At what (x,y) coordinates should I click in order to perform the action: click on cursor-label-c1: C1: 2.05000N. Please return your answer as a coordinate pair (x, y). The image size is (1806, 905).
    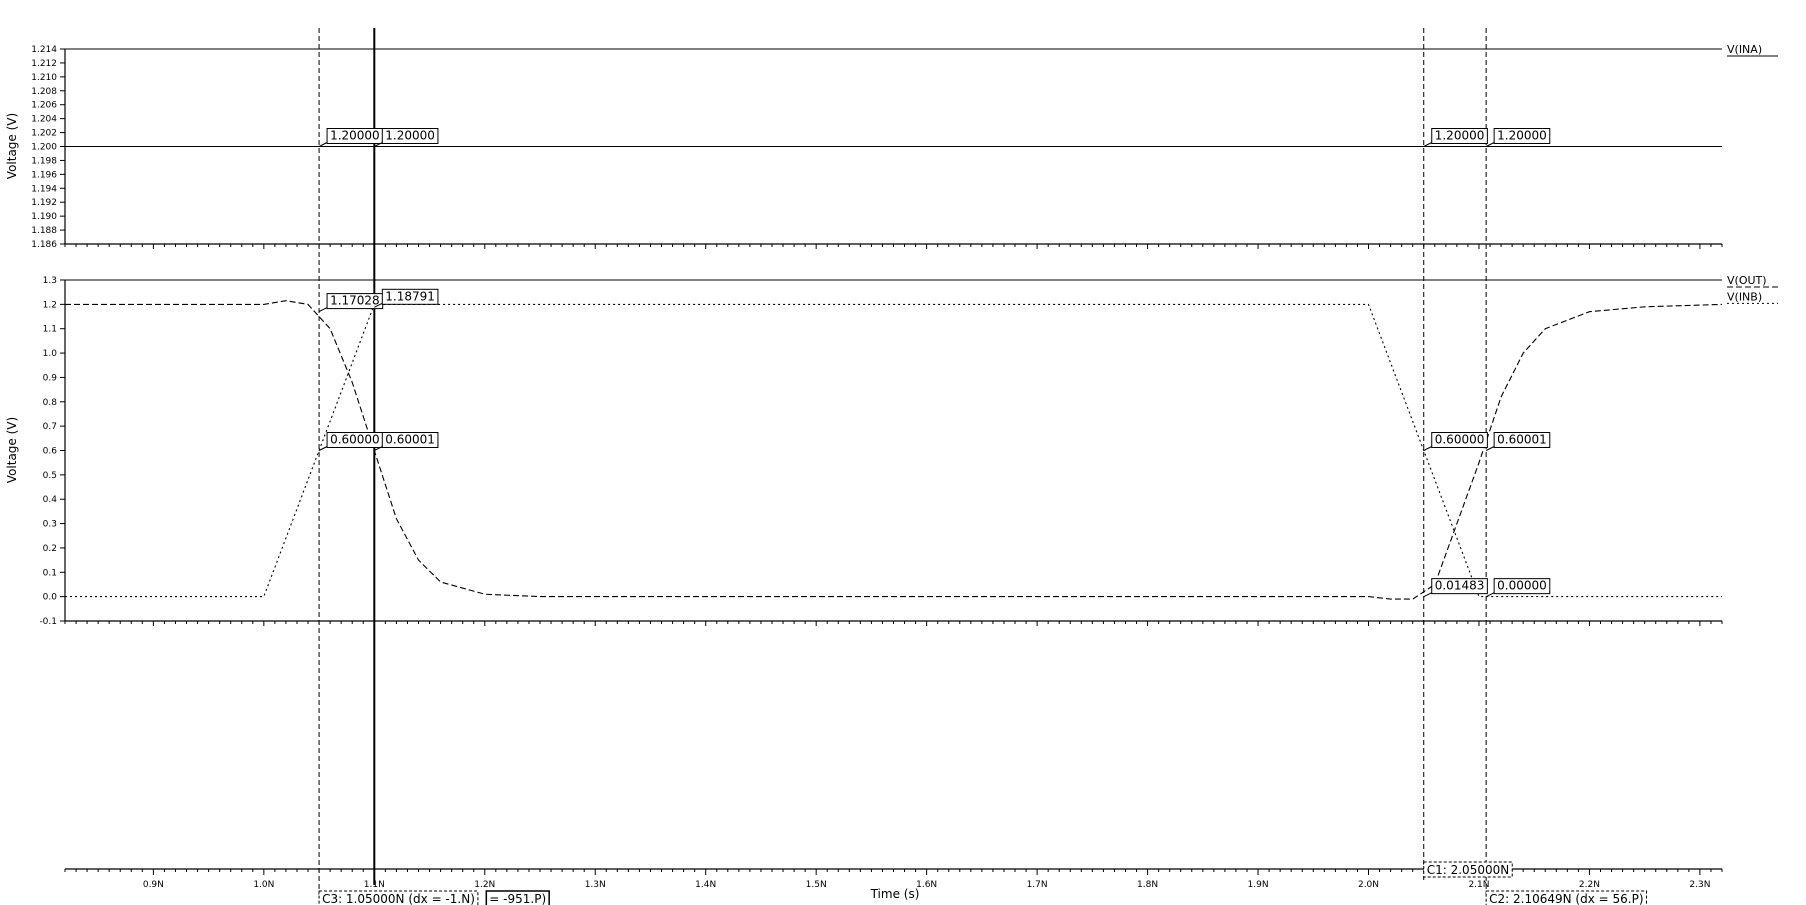
    Looking at the image, I should click on (1468, 870).